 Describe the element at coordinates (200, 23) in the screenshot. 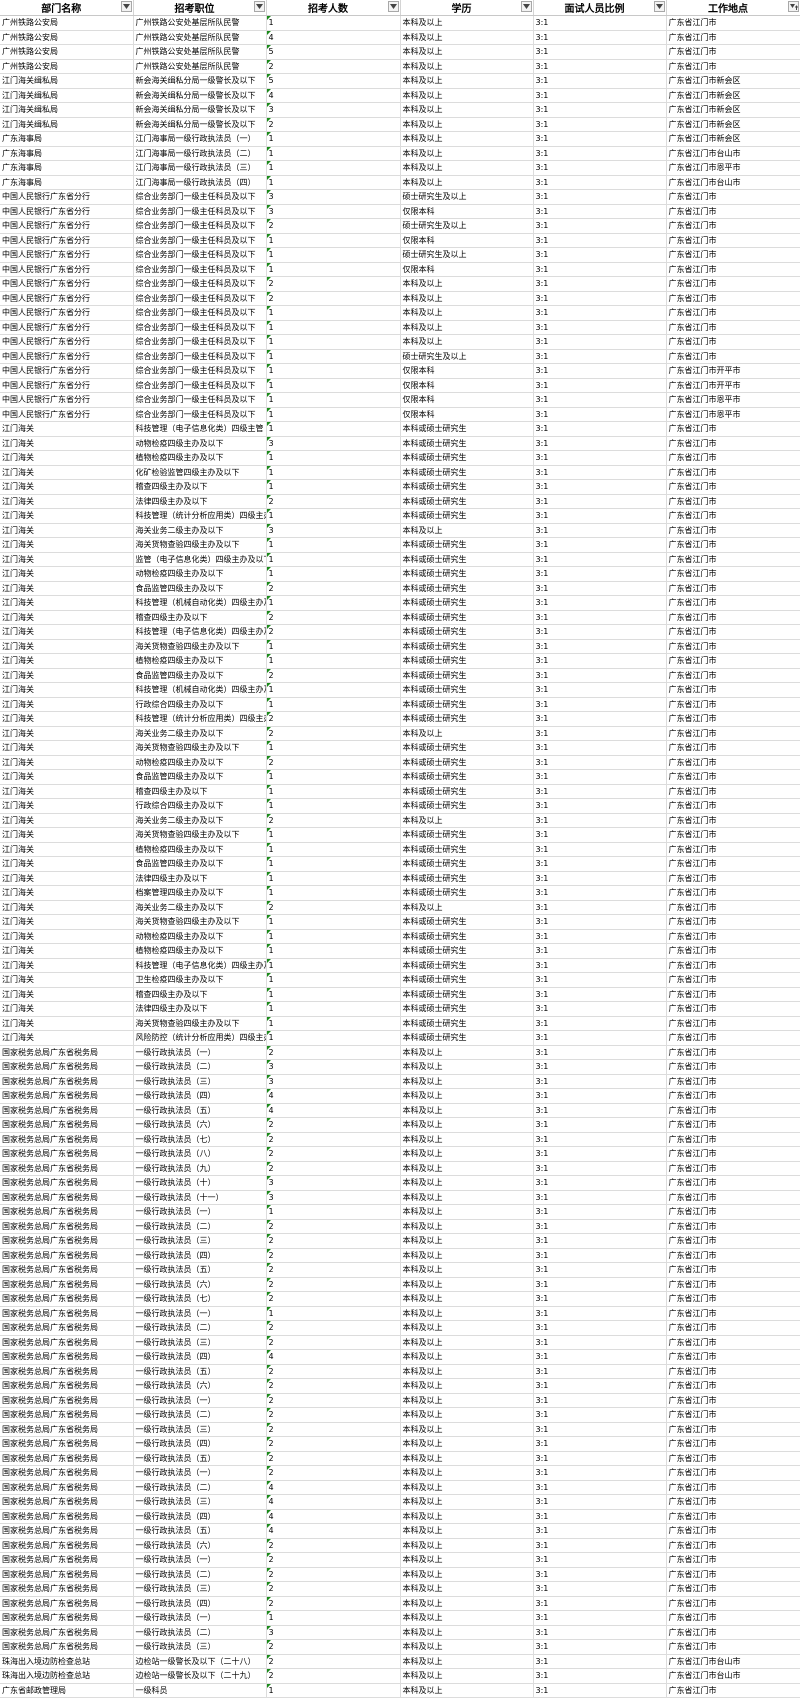

I see `cell-position: 广州铁路公安处基层所队民警` at that location.